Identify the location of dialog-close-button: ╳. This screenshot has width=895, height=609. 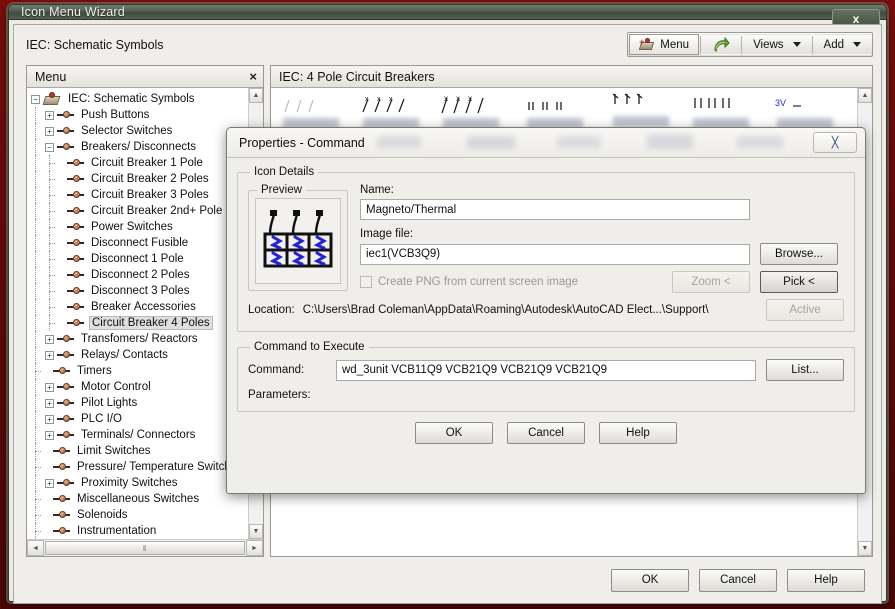
(835, 142).